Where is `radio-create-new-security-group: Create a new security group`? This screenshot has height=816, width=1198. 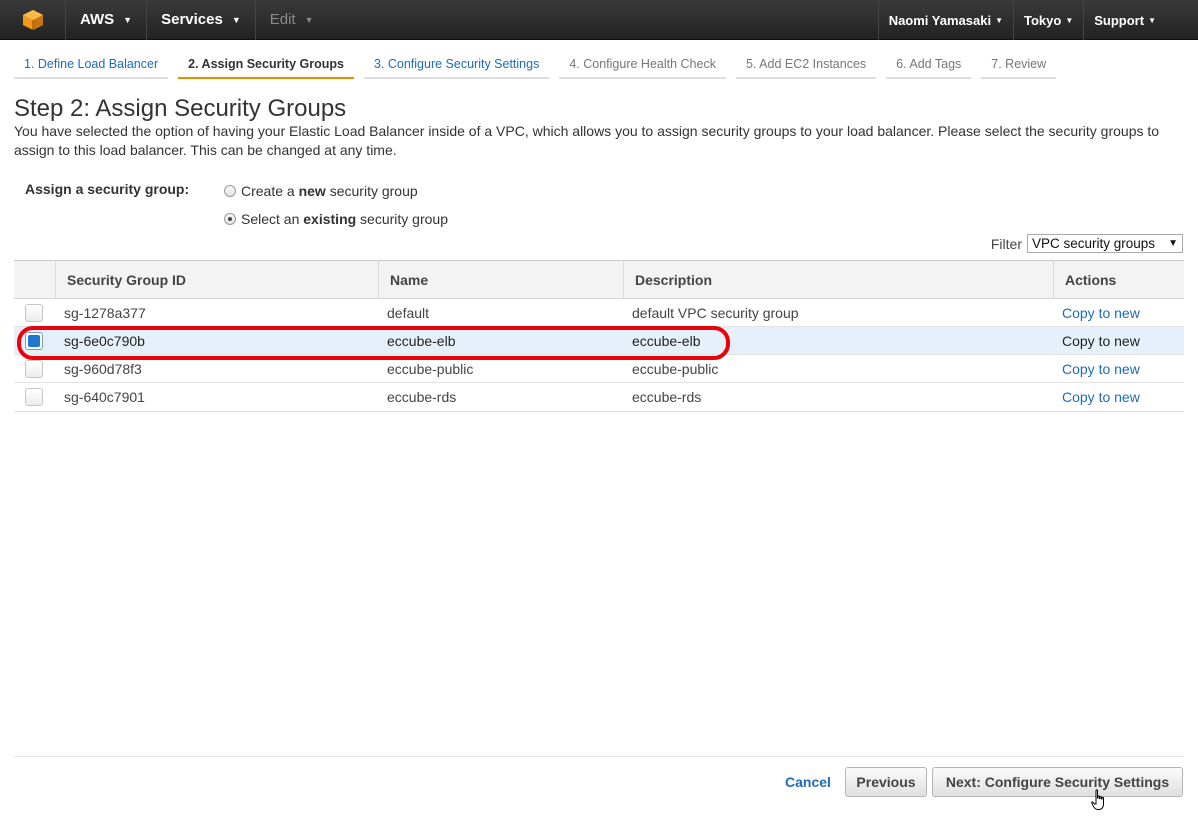 radio-create-new-security-group: Create a new security group is located at coordinates (321, 191).